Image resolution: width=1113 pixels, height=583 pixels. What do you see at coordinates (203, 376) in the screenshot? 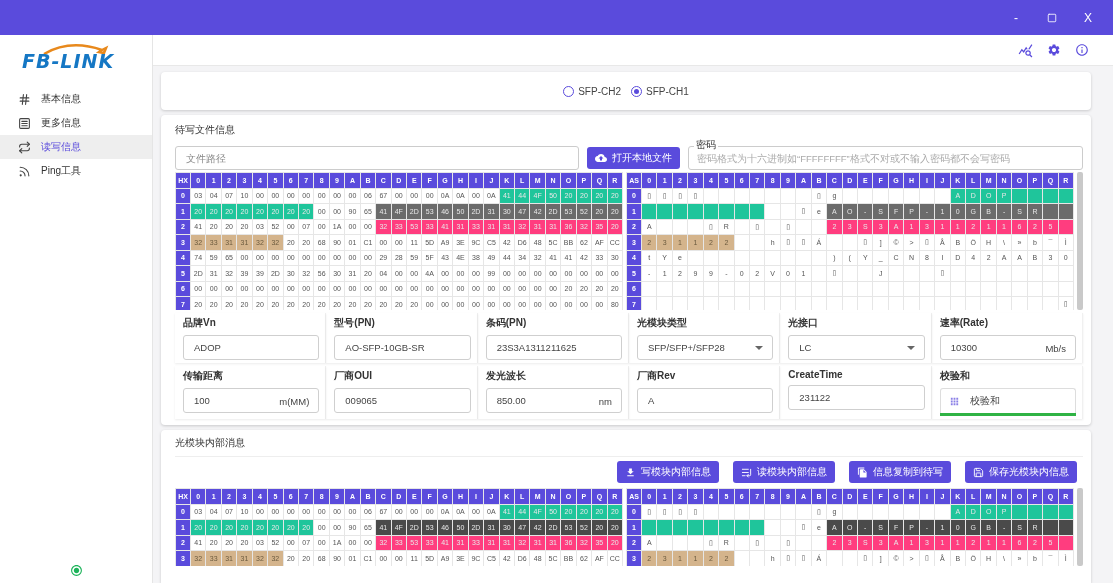
I see `field-label: 传输距离` at bounding box center [203, 376].